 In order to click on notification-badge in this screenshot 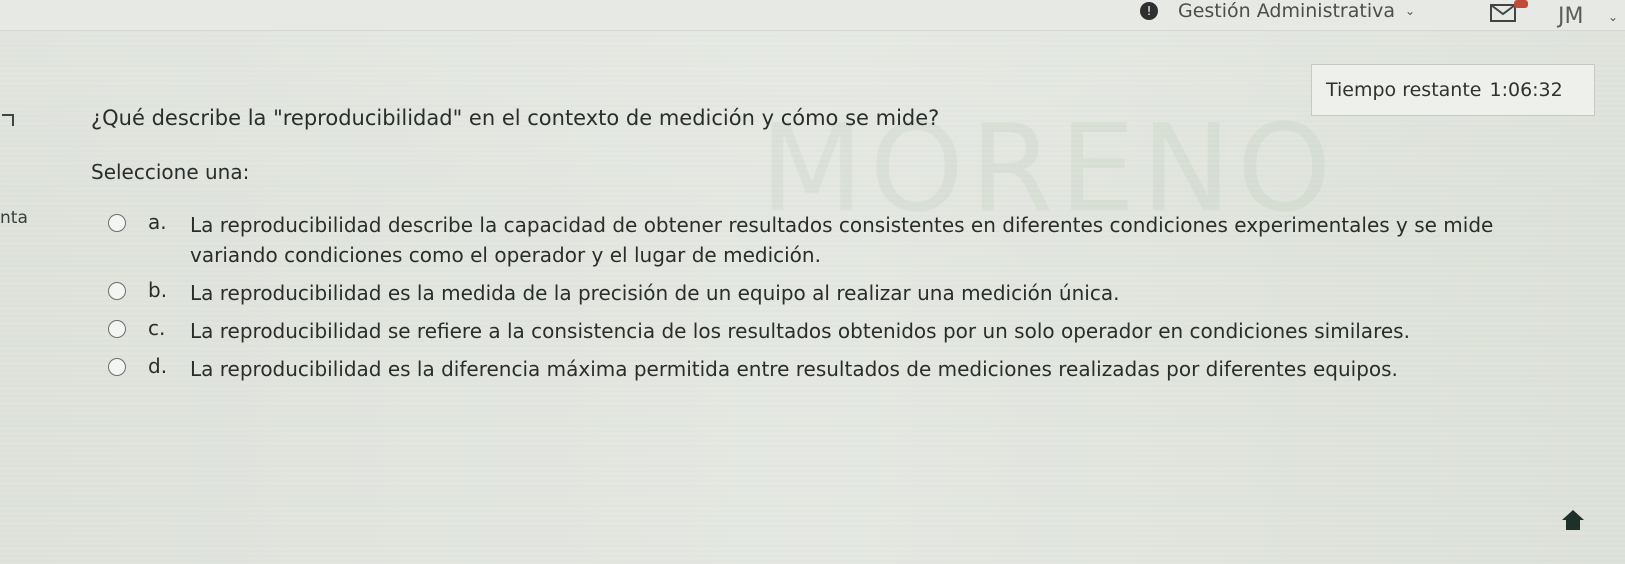, I will do `click(1521, 4)`.